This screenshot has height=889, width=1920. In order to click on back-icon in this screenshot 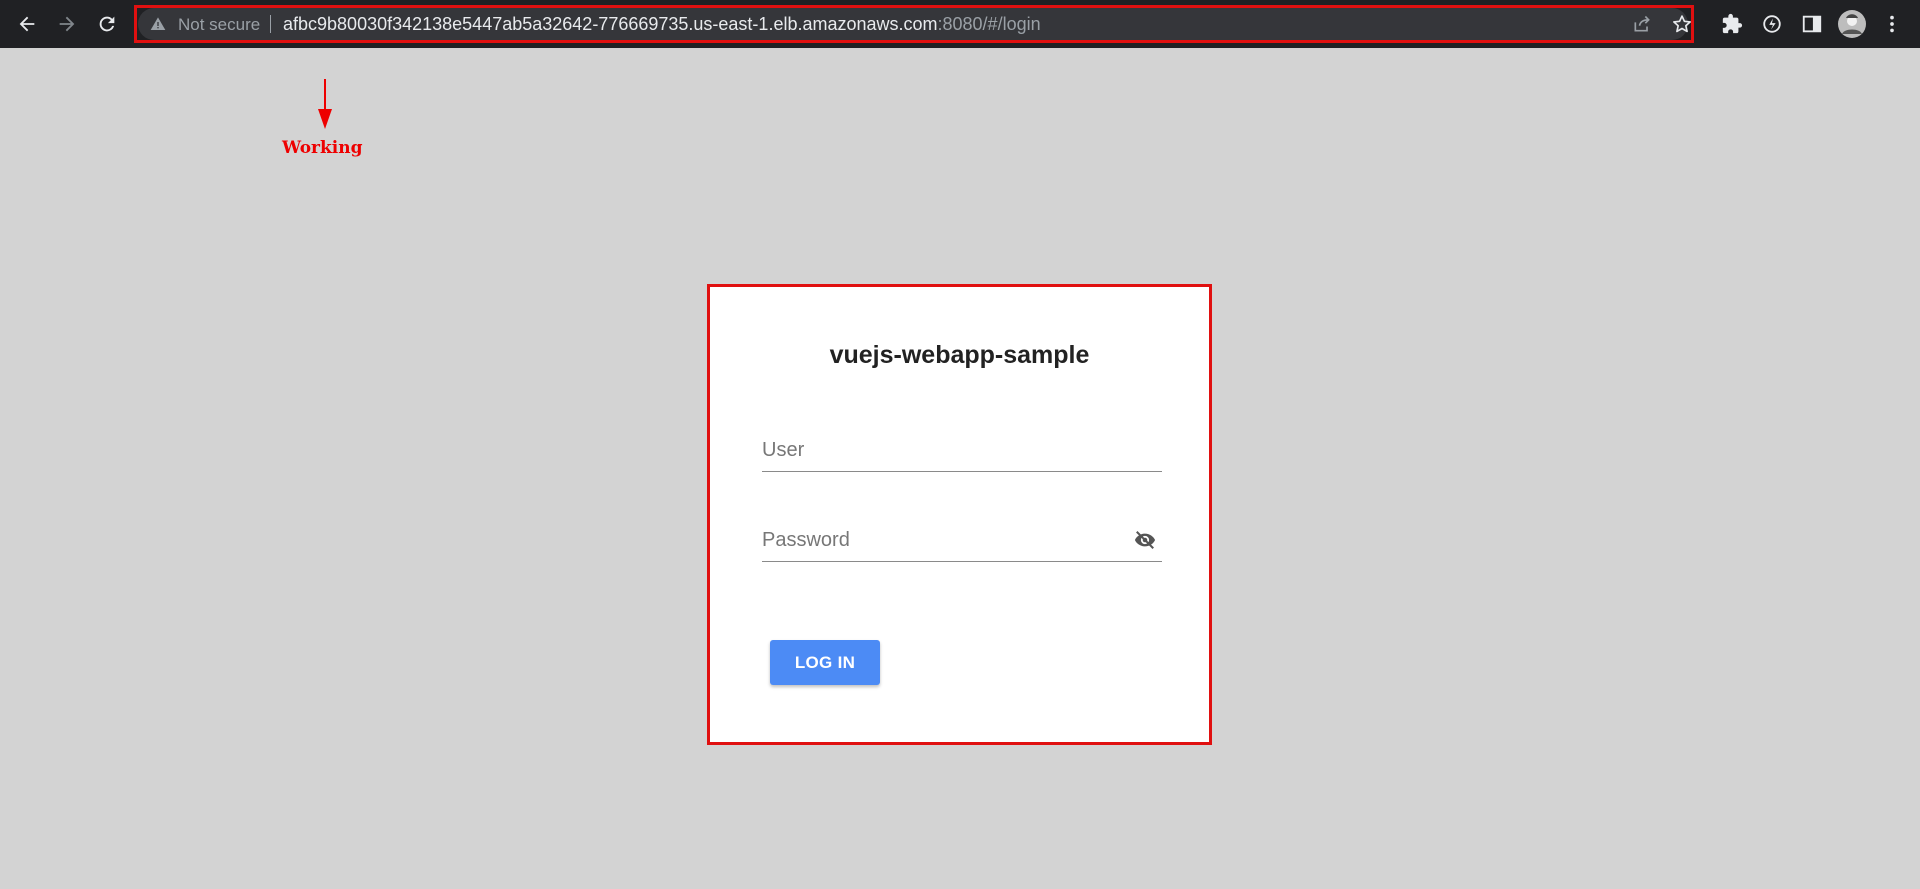, I will do `click(27, 24)`.